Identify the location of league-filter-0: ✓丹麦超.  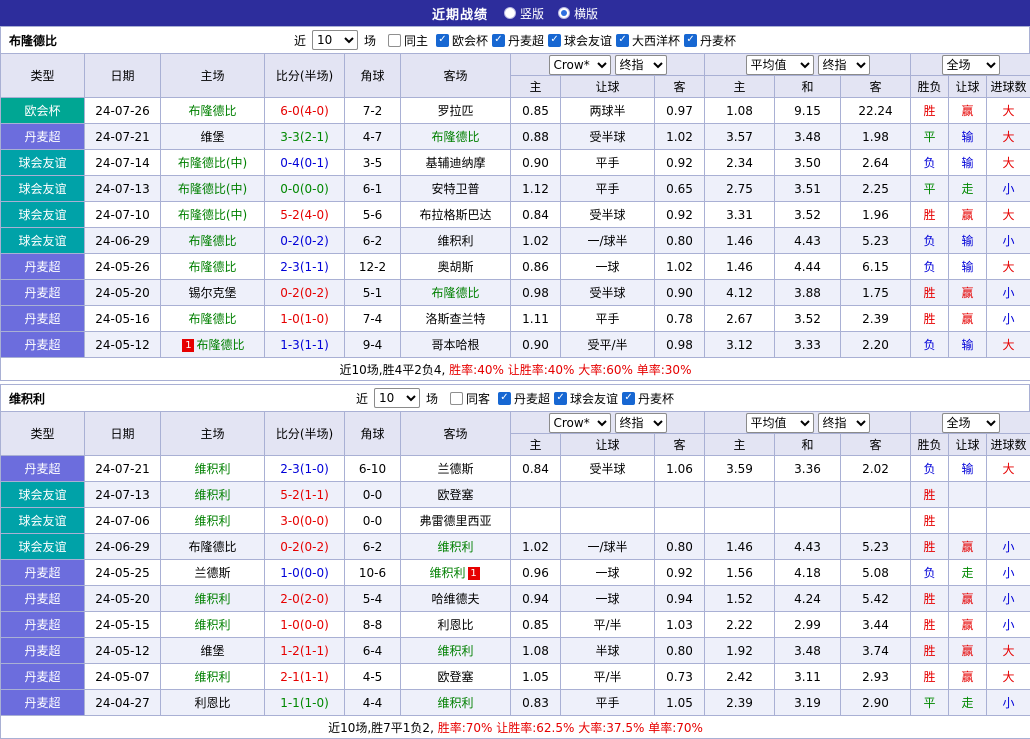
(524, 398).